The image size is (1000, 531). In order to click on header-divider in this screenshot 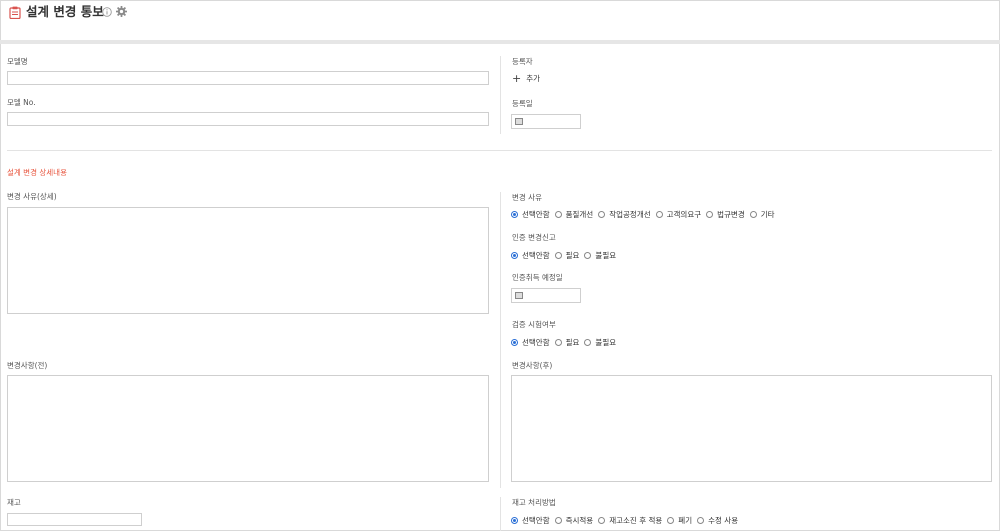, I will do `click(500, 42)`.